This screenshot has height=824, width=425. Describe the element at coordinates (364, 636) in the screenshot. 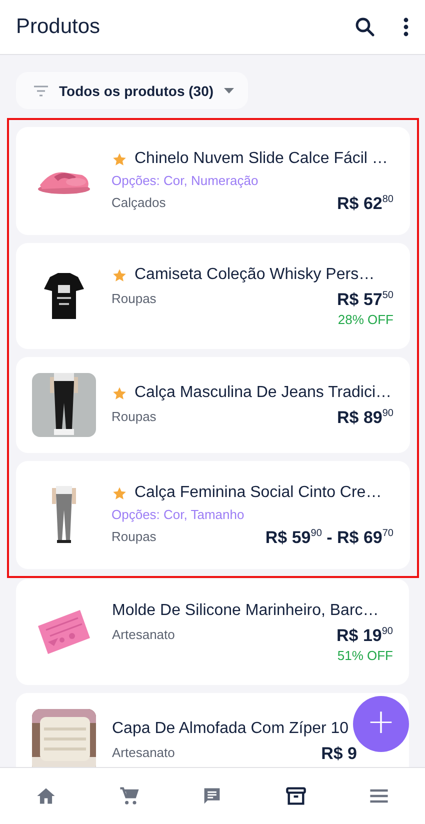

I see `product-price: R$ 19$^{90}$` at that location.